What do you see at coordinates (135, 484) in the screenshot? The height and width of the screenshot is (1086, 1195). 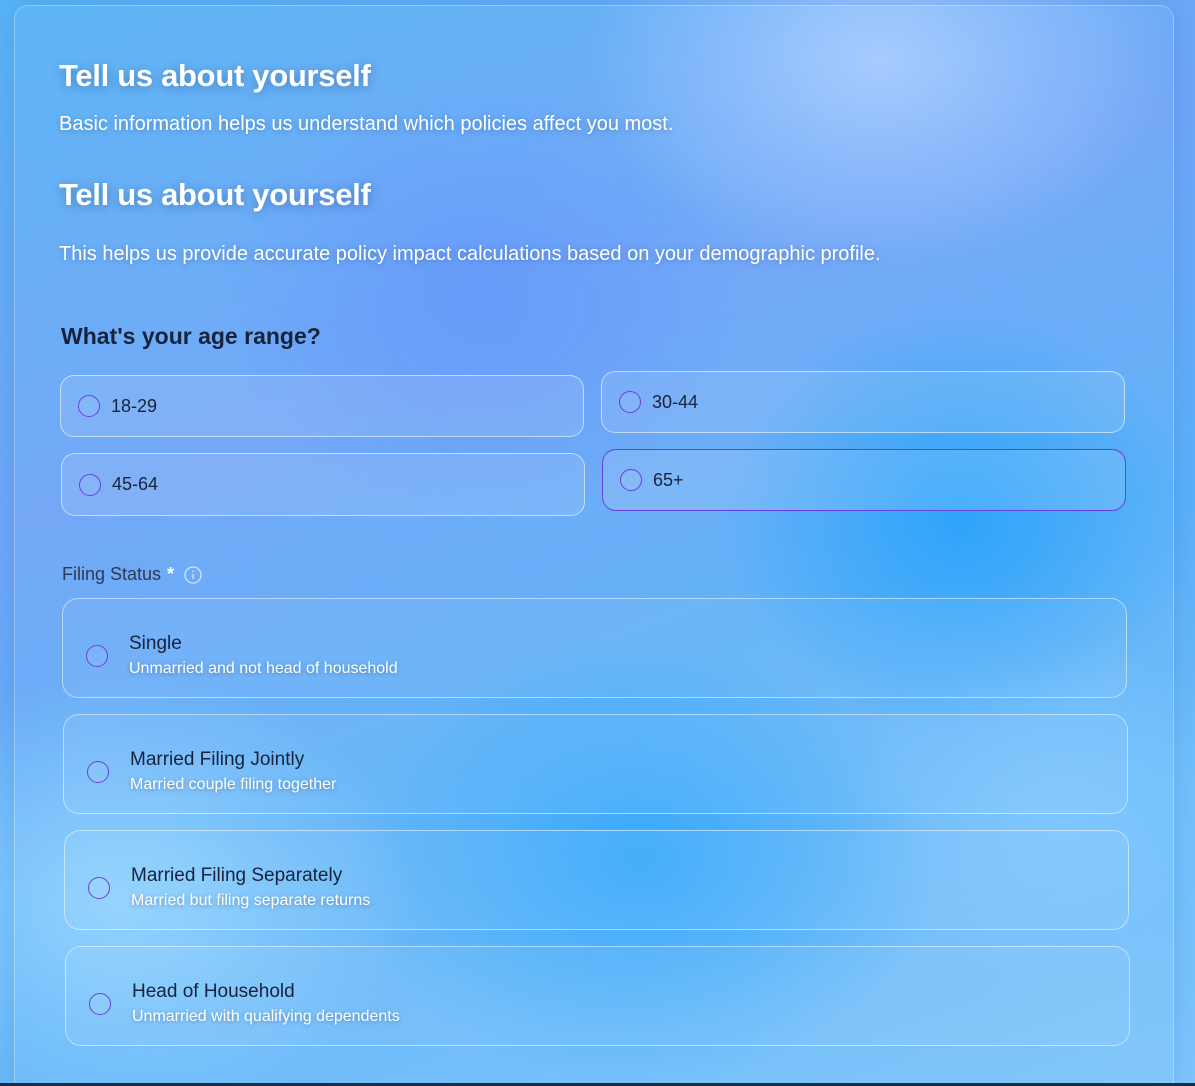 I see `age-option-label: 45-64` at bounding box center [135, 484].